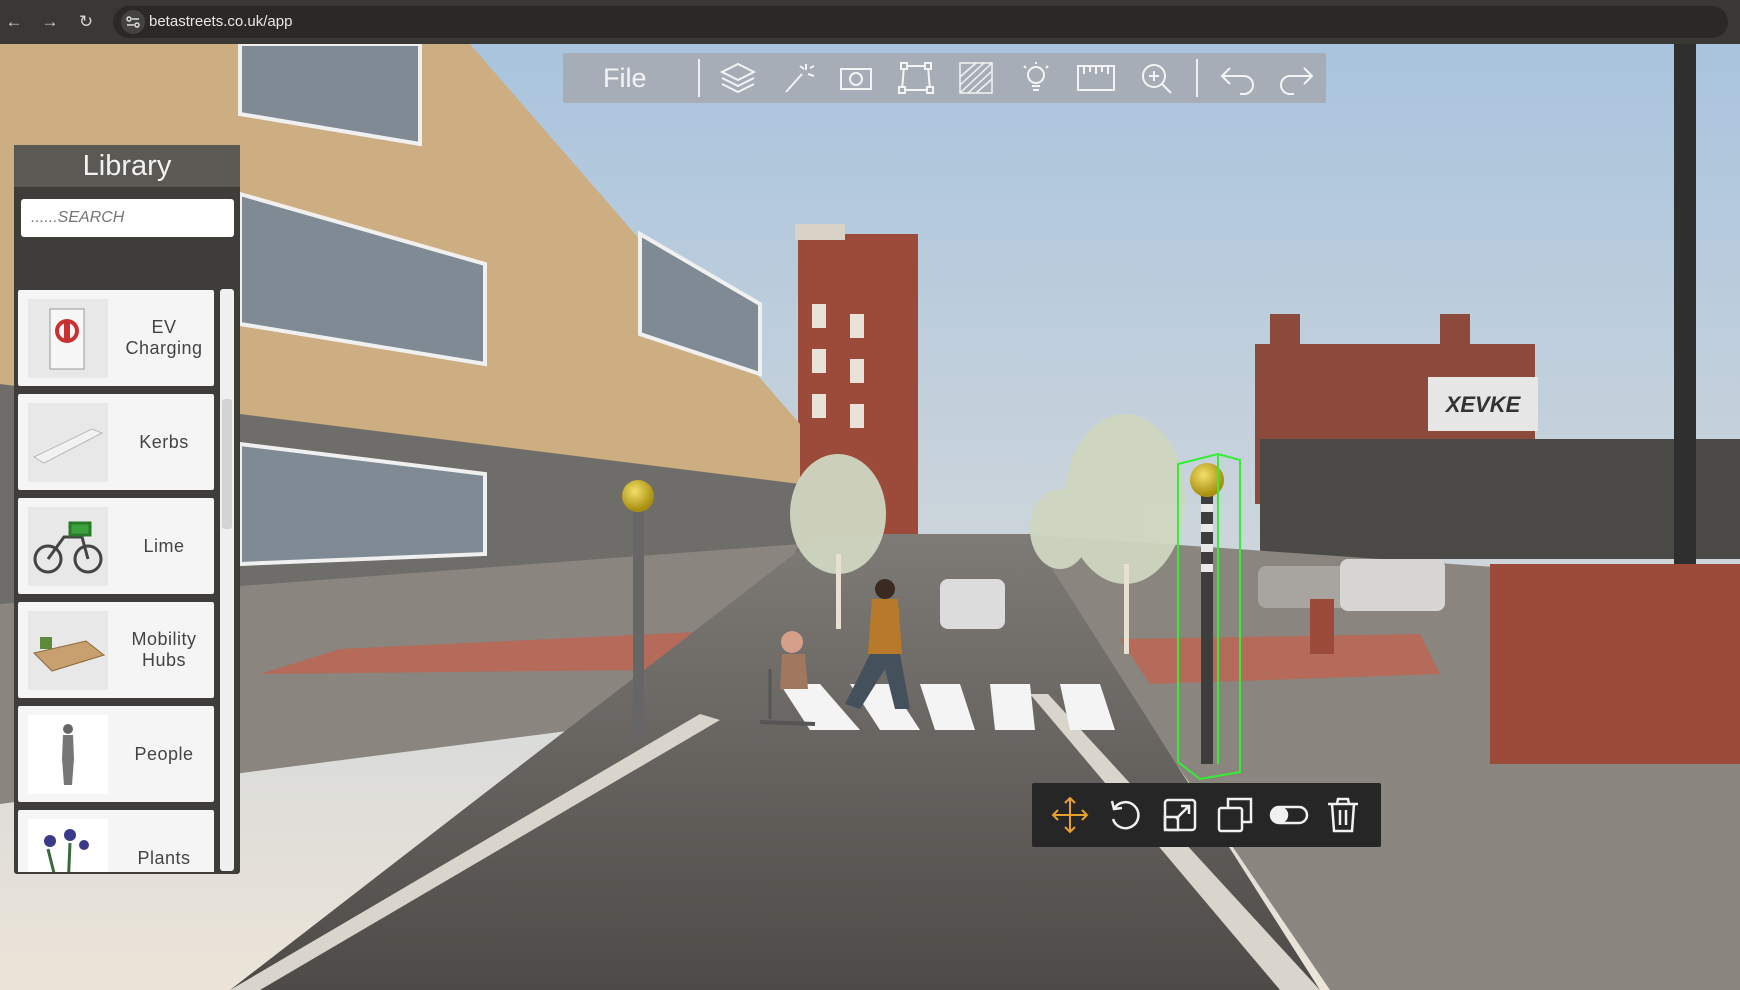  I want to click on texture-icon, so click(976, 78).